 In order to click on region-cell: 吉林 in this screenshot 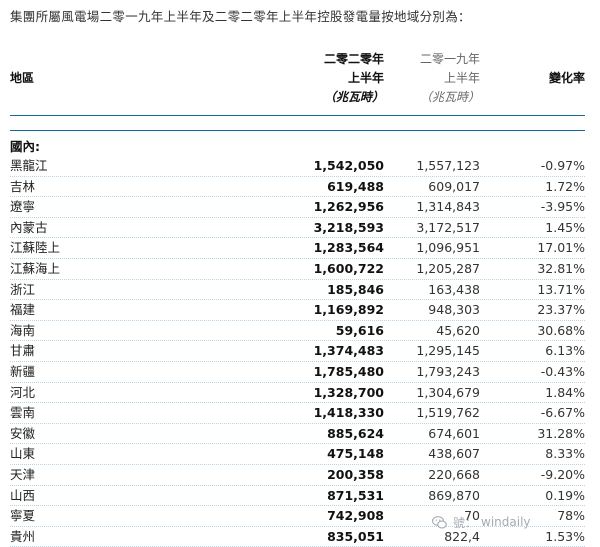, I will do `click(23, 186)`.